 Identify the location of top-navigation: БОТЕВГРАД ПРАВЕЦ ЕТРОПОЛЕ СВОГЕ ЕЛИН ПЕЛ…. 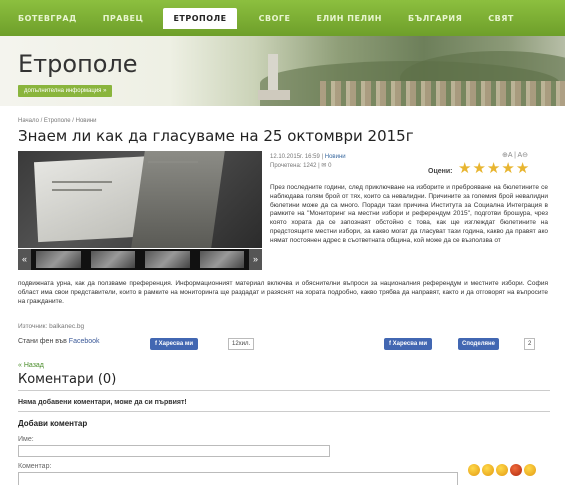
(282, 18).